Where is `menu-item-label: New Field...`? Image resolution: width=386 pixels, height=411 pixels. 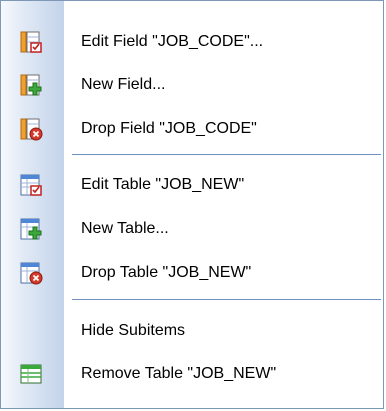
menu-item-label: New Field... is located at coordinates (123, 84).